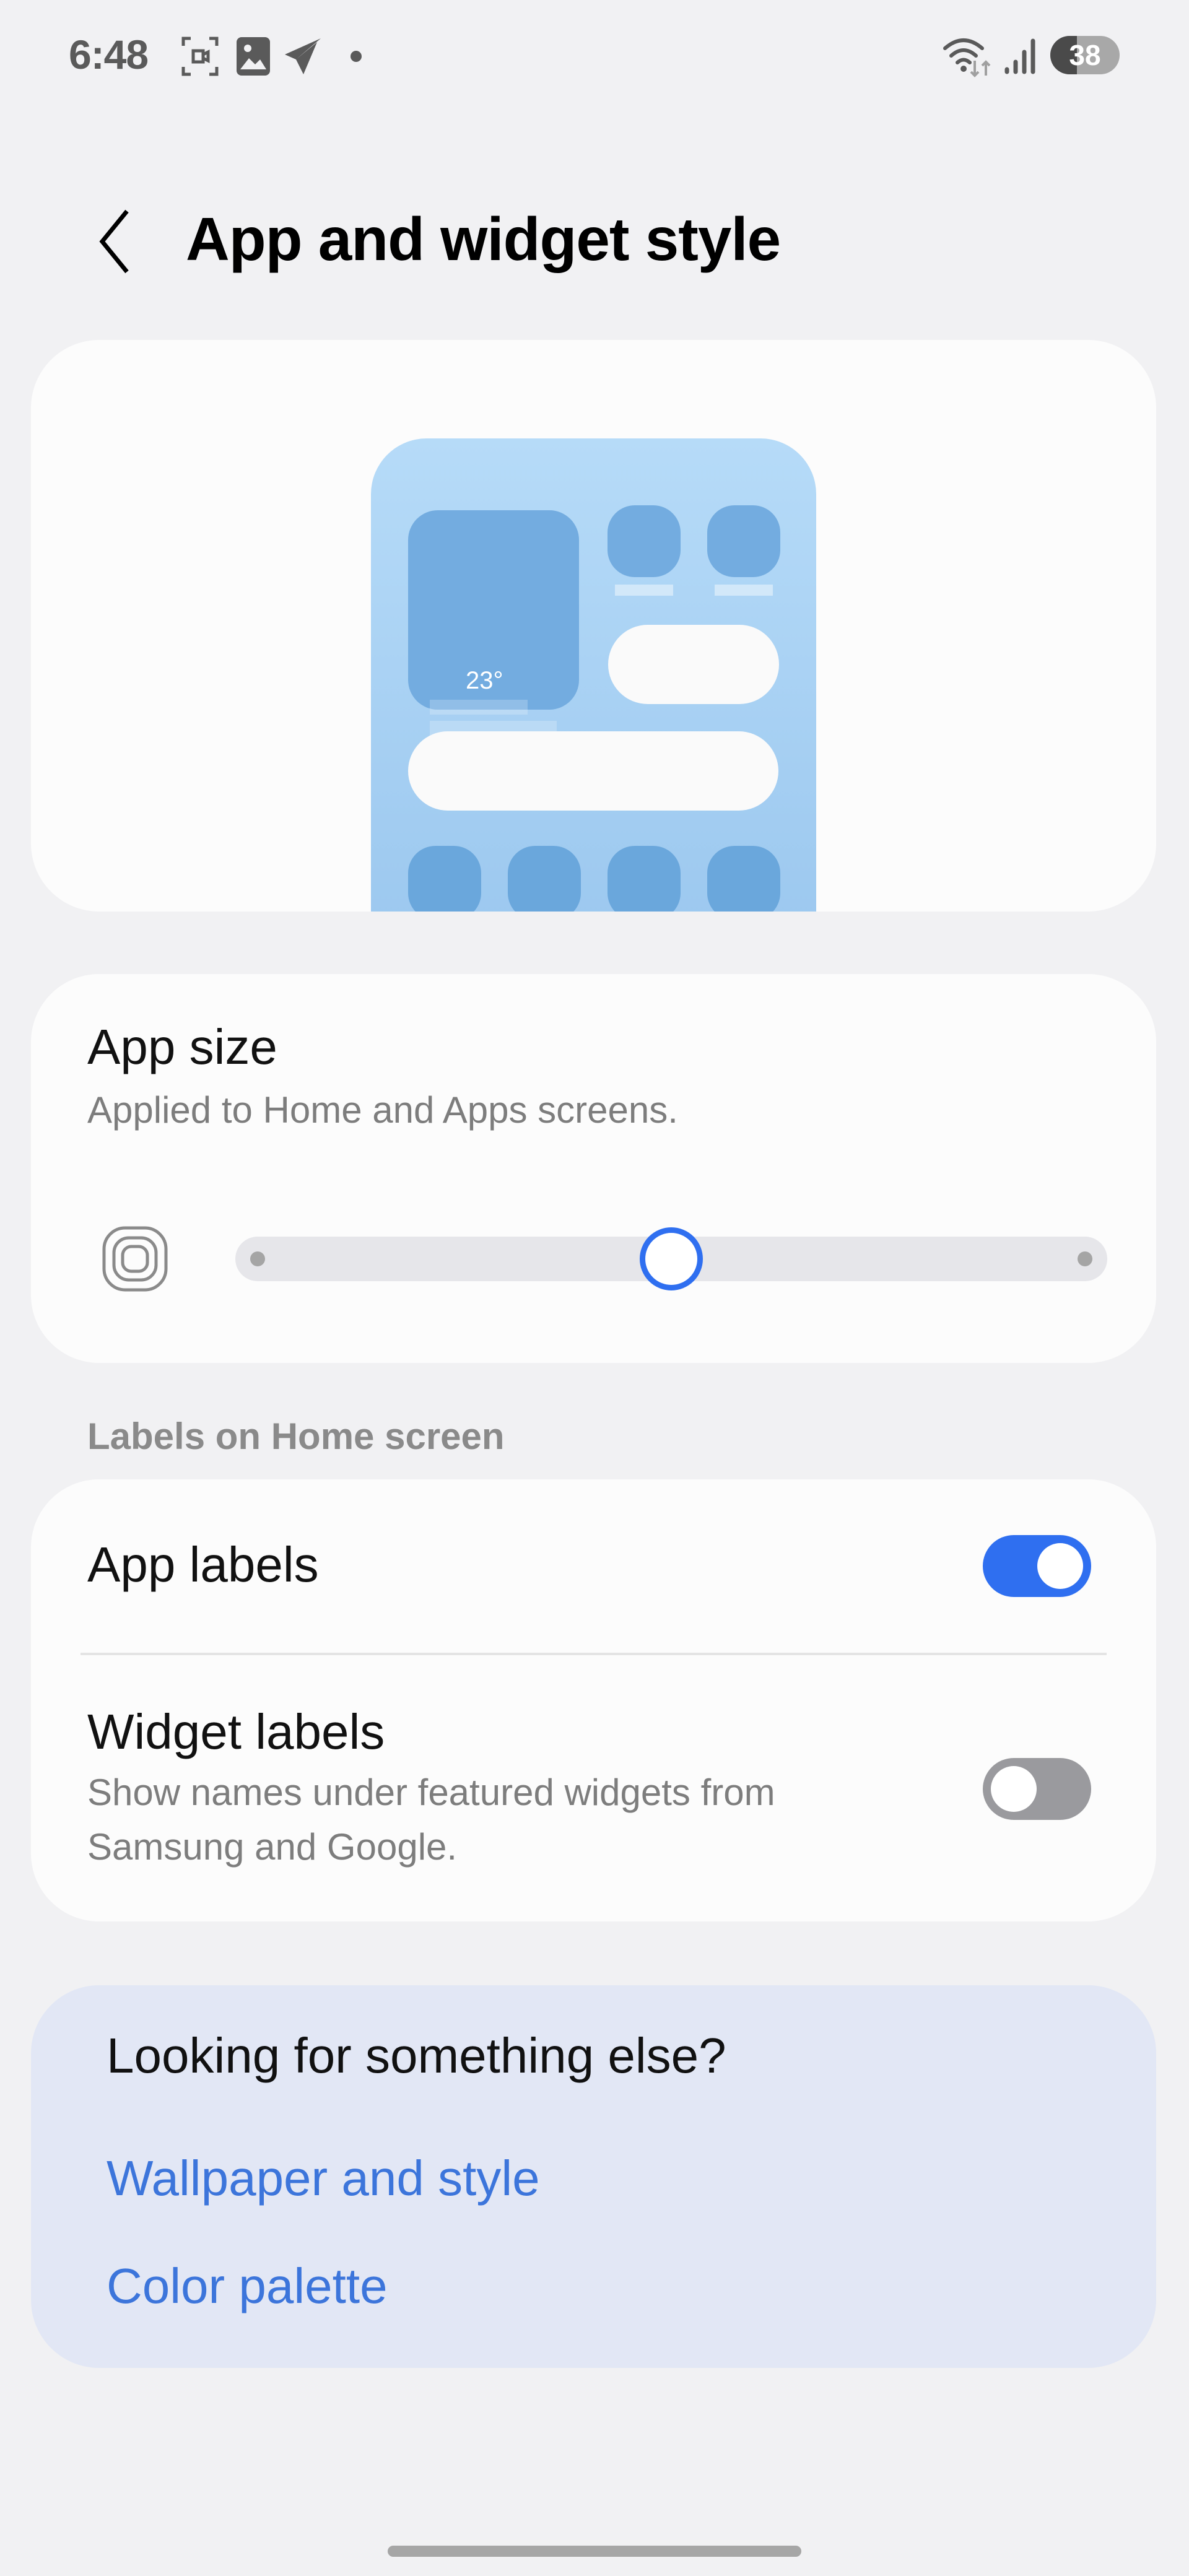 This screenshot has width=1189, height=2576. Describe the element at coordinates (484, 680) in the screenshot. I see `weather-temperature: 23°` at that location.